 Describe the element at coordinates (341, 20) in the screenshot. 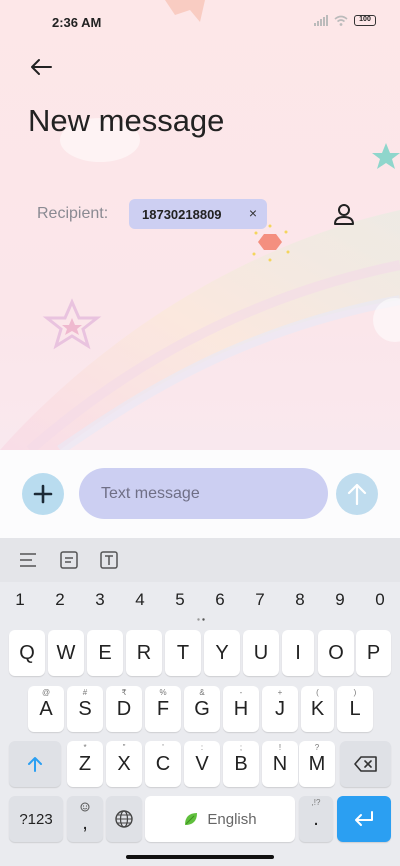

I see `wifi-icon` at that location.